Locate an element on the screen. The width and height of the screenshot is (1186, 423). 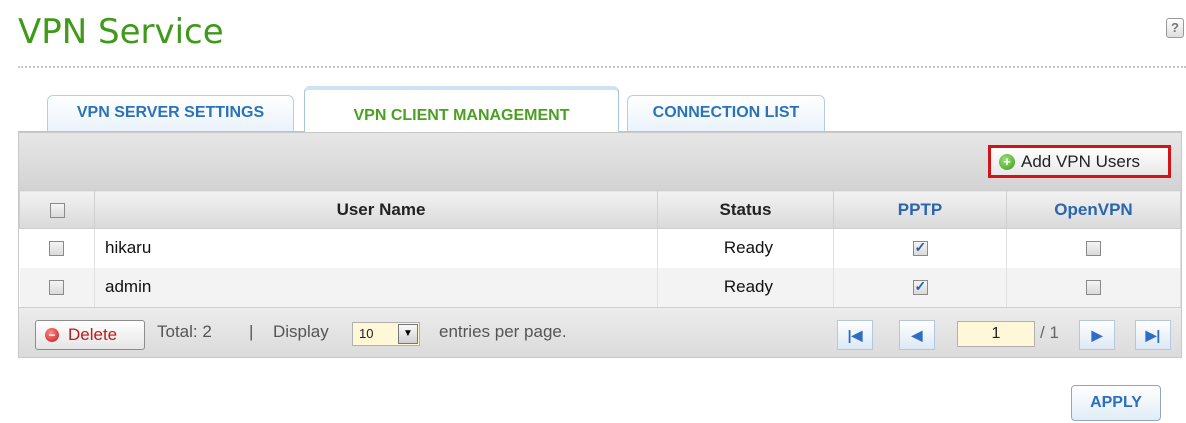
title-divider is located at coordinates (602, 67).